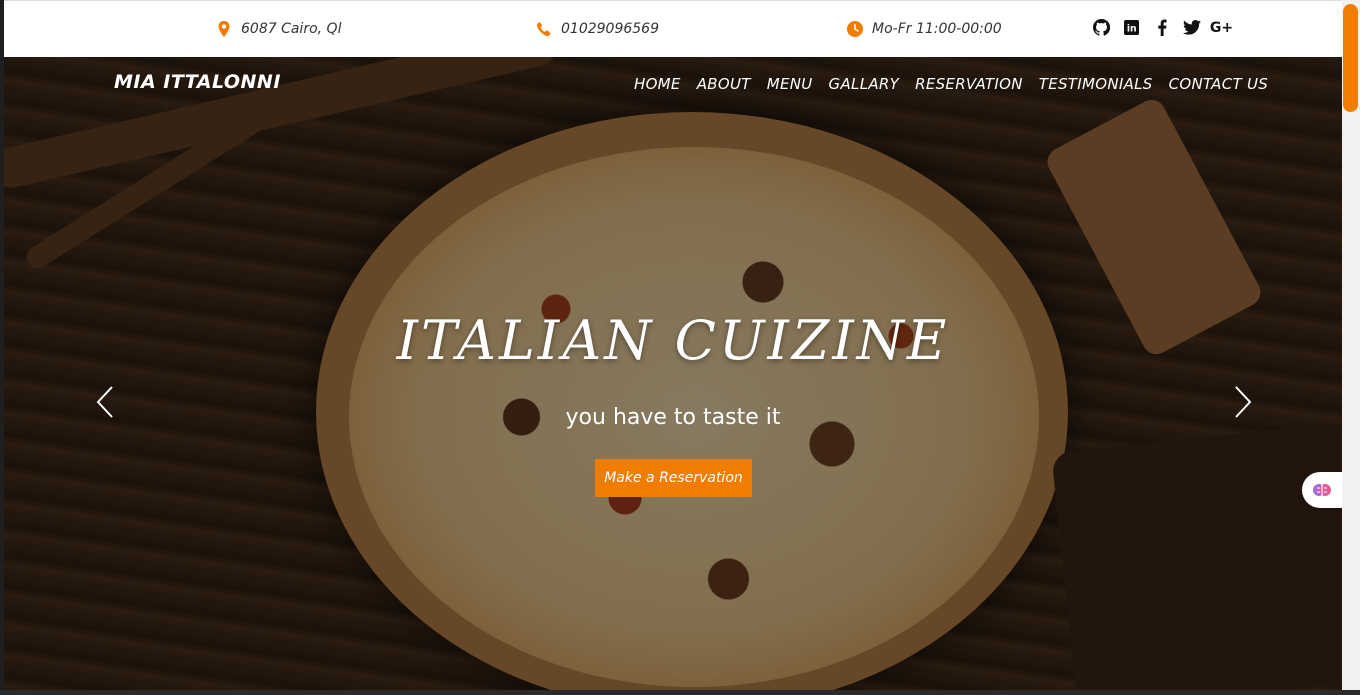 The image size is (1360, 695). Describe the element at coordinates (1350, 58) in the screenshot. I see `scrollbar-thumb` at that location.